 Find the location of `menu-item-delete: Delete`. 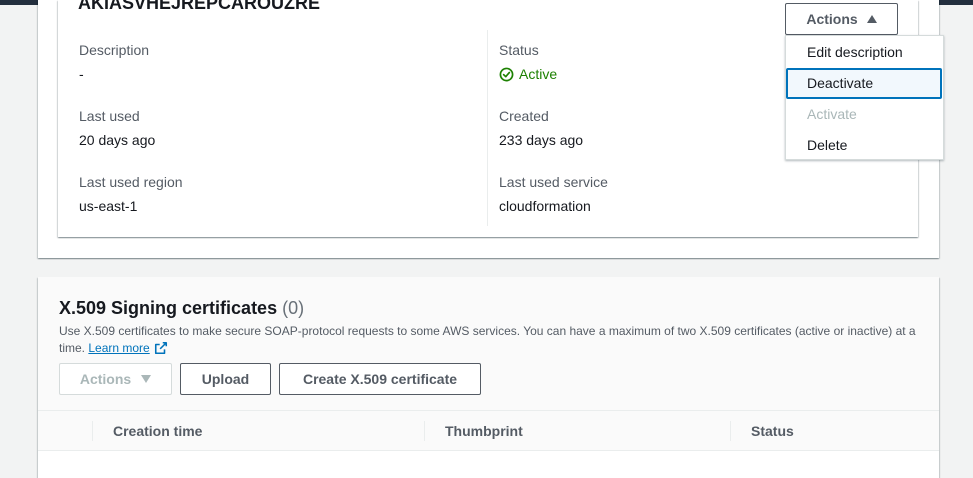

menu-item-delete: Delete is located at coordinates (864, 145).